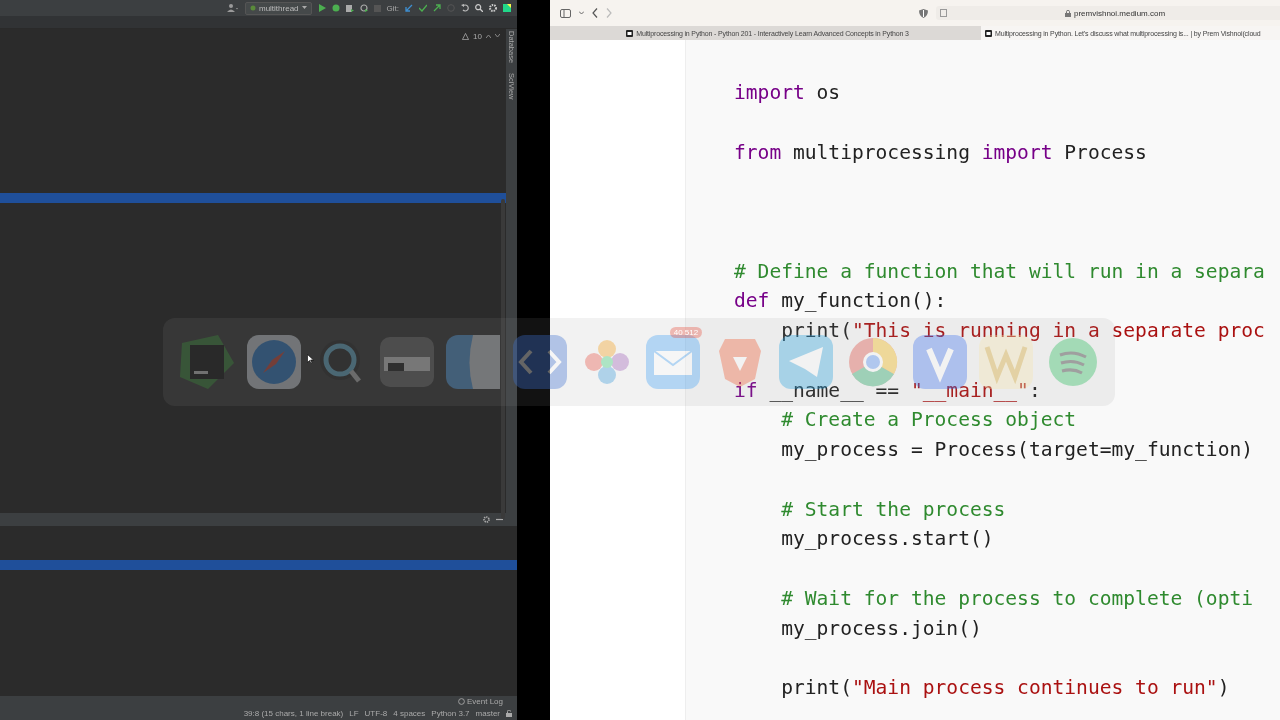  Describe the element at coordinates (887, 390) in the screenshot. I see `code-line: if __name__ == "__main__":` at that location.